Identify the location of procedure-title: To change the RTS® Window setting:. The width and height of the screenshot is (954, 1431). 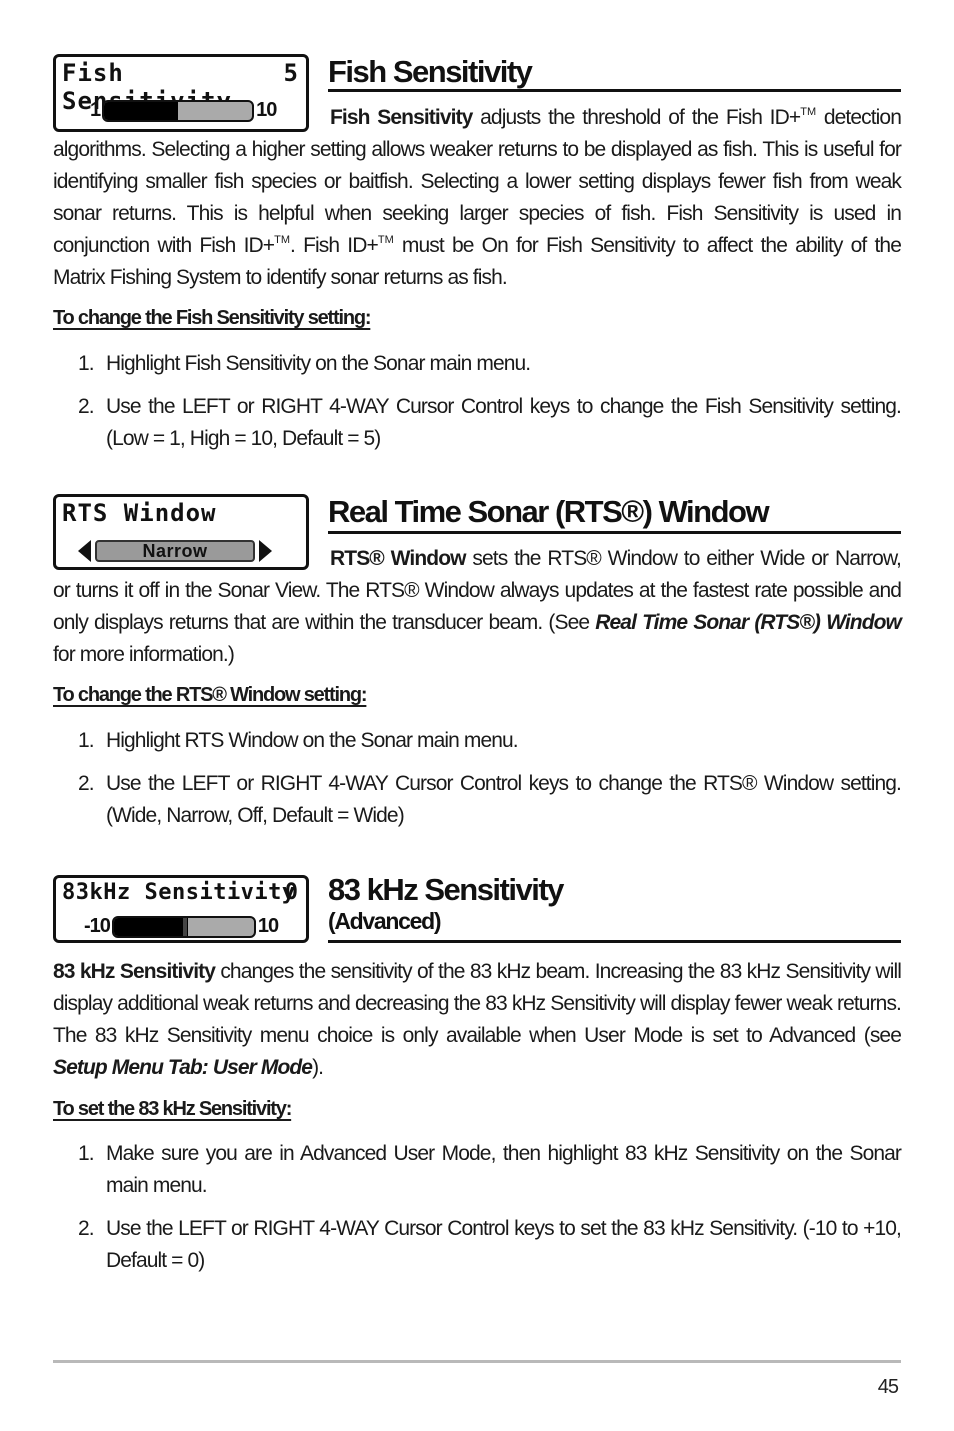
(210, 695).